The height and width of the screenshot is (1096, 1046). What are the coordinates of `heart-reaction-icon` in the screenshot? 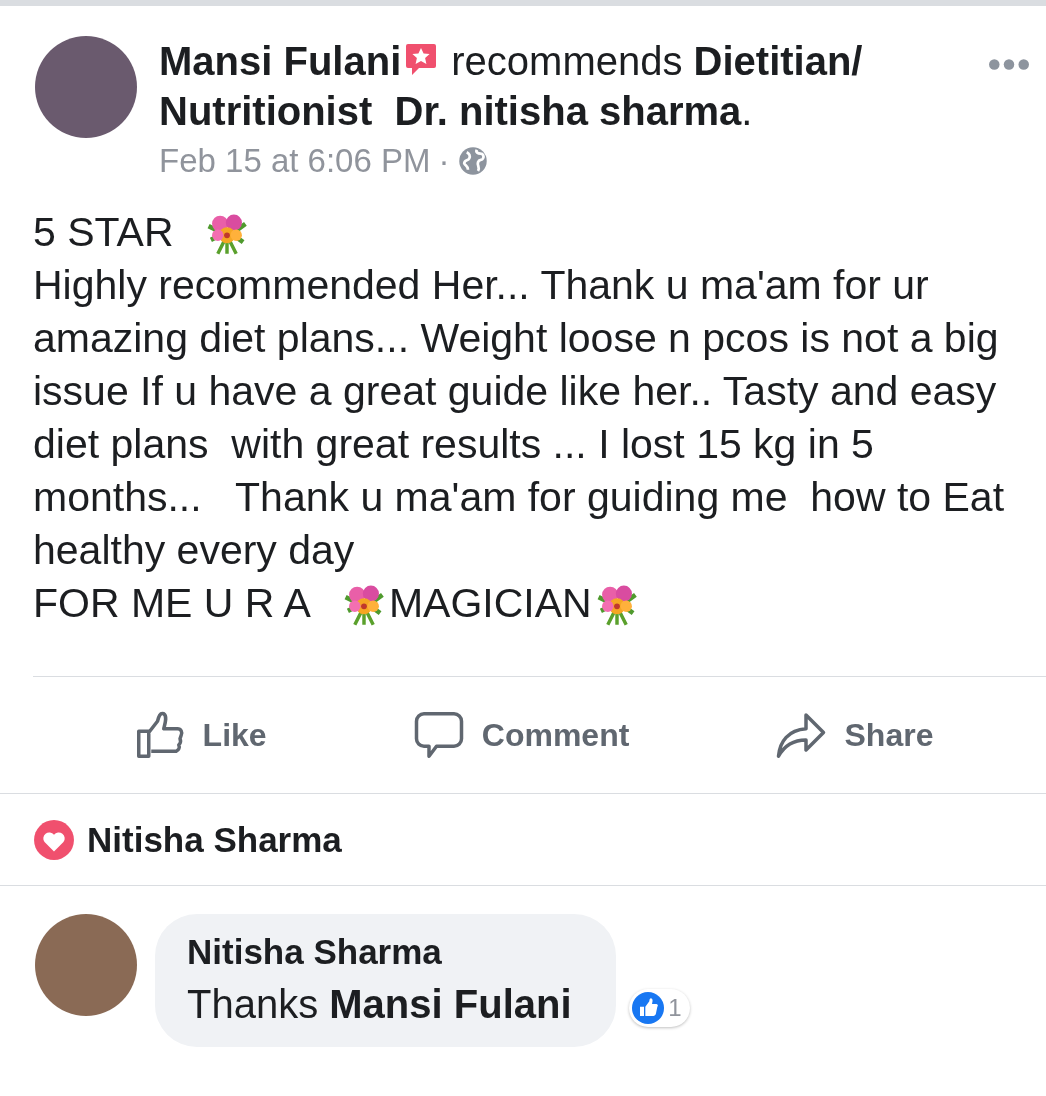 It's located at (54, 839).